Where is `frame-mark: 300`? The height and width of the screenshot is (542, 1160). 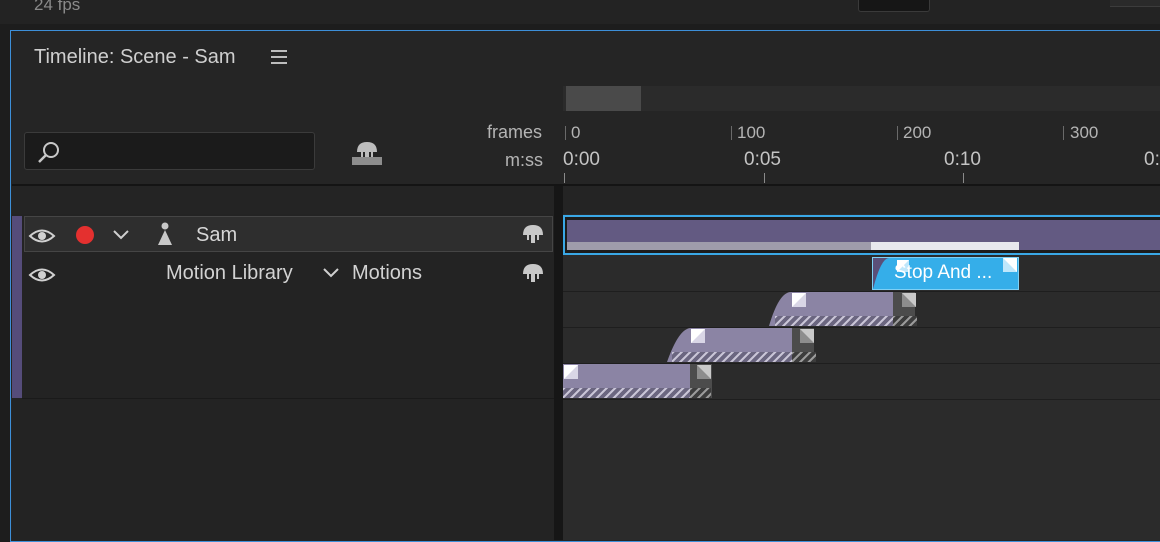
frame-mark: 300 is located at coordinates (1084, 132).